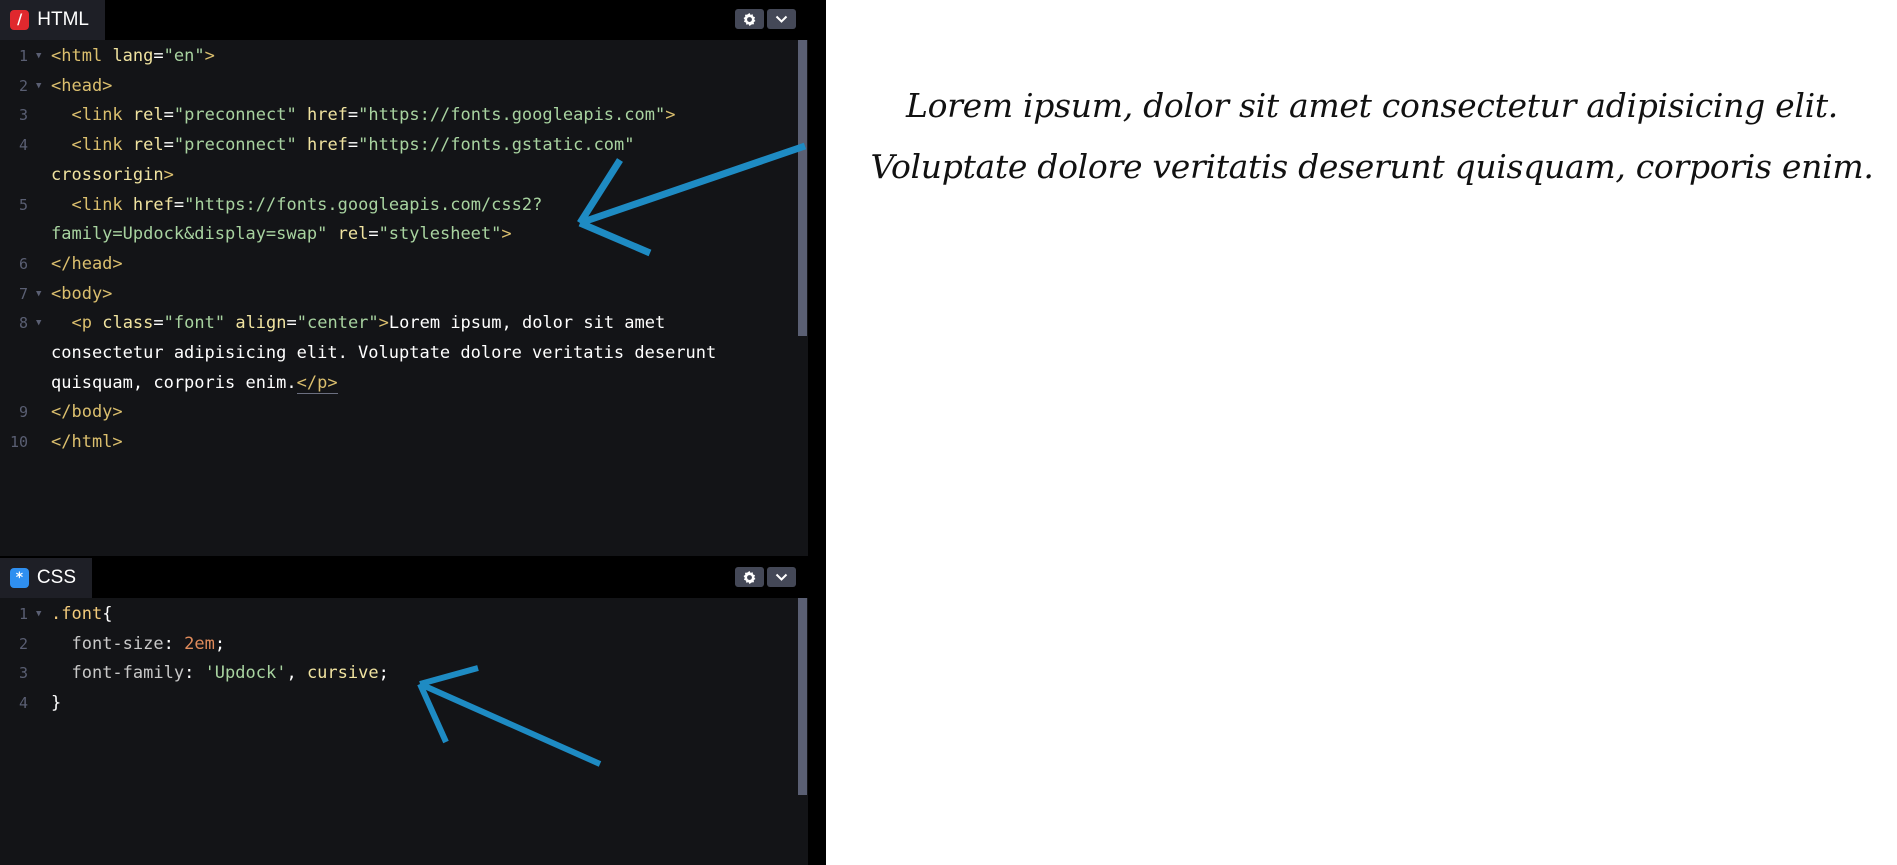  I want to click on css-scrollbar, so click(802, 696).